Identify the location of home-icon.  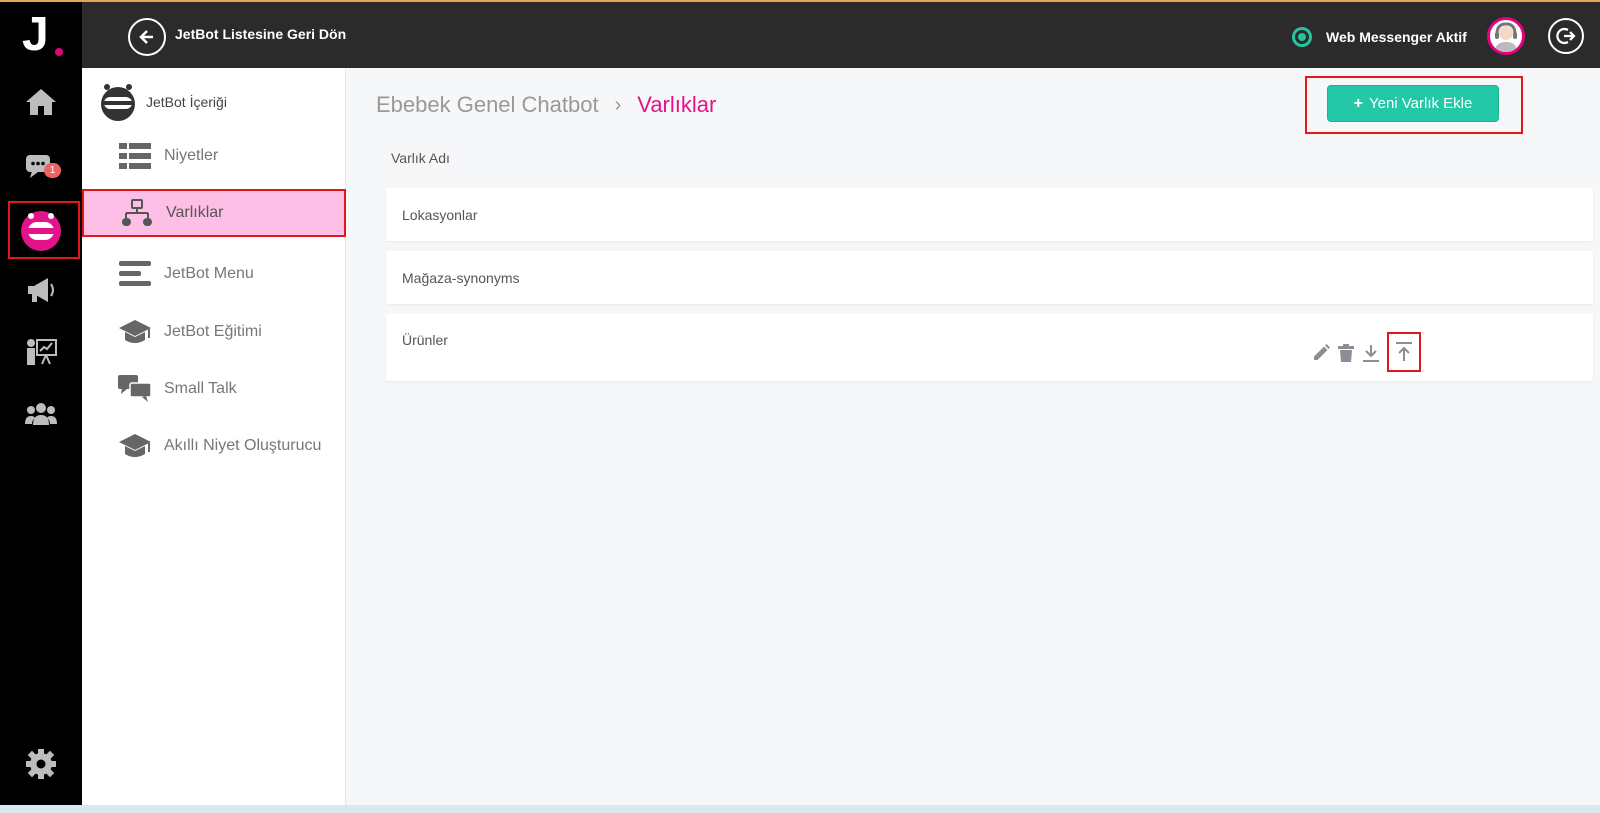
(41, 102).